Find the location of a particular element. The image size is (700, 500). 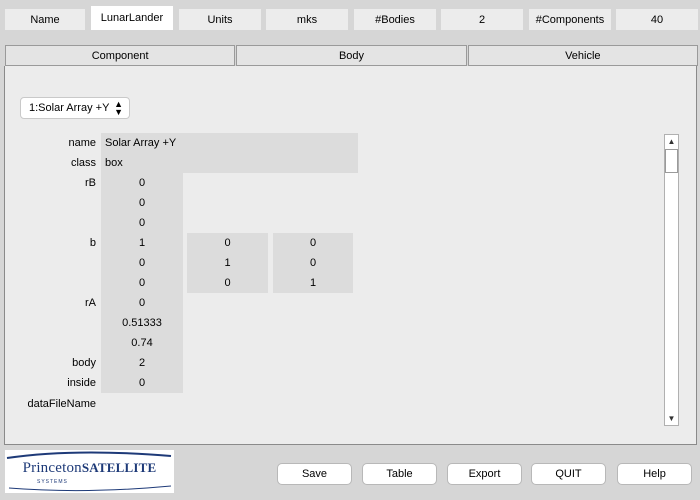

ra-input-z: 0.74 is located at coordinates (142, 343).